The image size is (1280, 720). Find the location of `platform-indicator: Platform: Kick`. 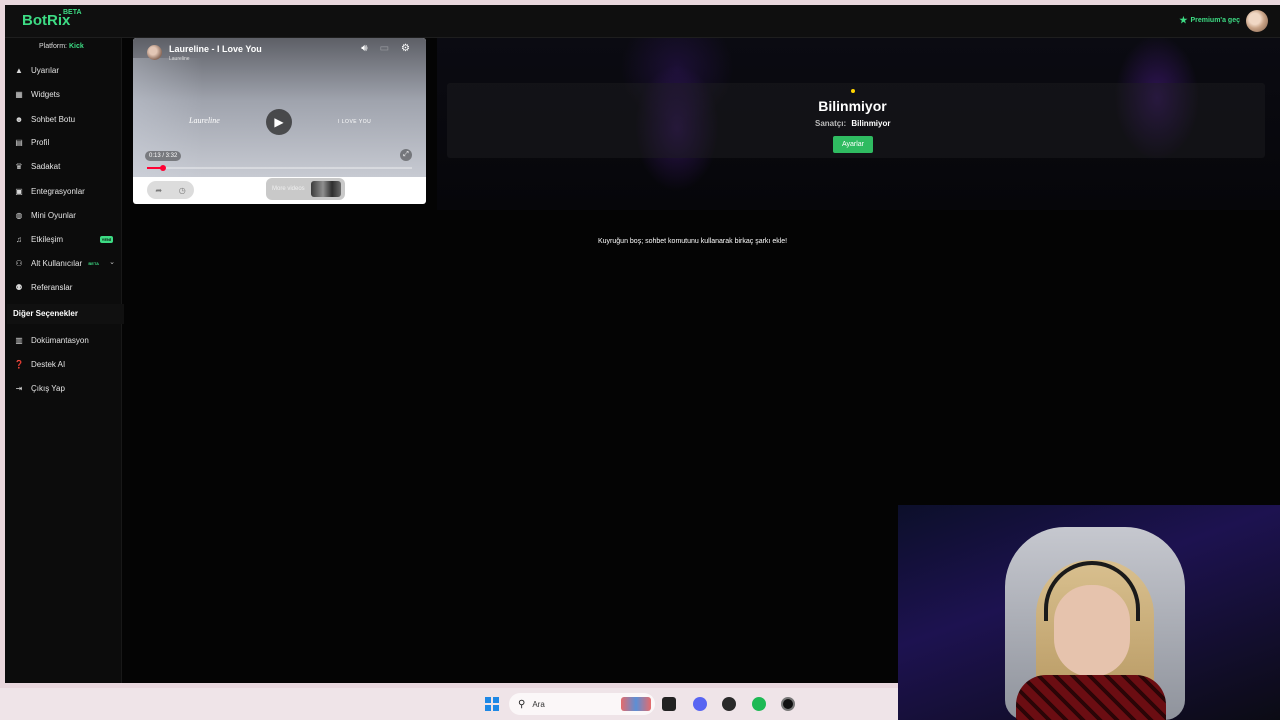

platform-indicator: Platform: Kick is located at coordinates (61, 46).